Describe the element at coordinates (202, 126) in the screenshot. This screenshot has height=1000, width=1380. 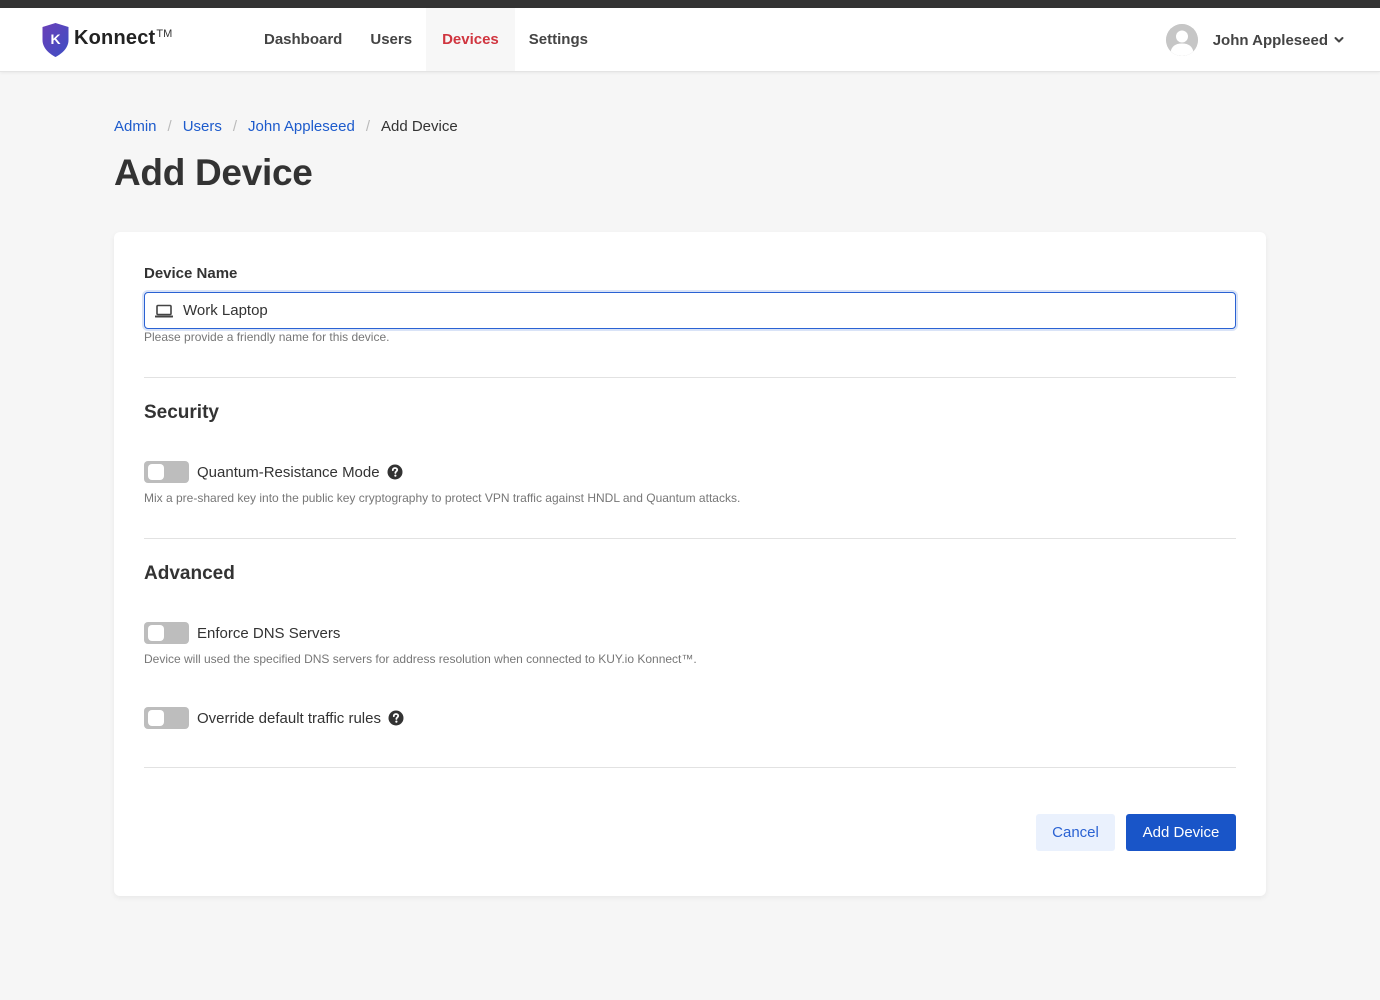
I see `breadcrumb-users: Users` at that location.